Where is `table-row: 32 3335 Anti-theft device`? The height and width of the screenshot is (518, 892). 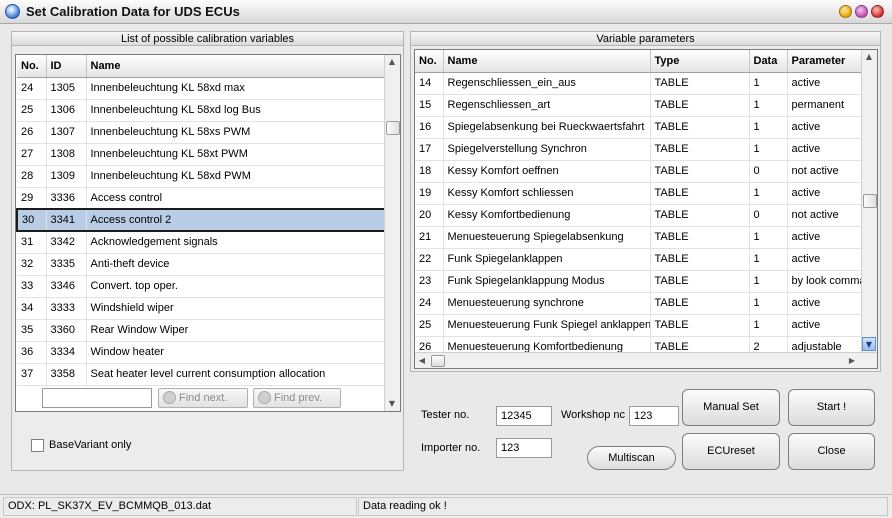
table-row: 32 3335 Anti-theft device is located at coordinates (201, 264).